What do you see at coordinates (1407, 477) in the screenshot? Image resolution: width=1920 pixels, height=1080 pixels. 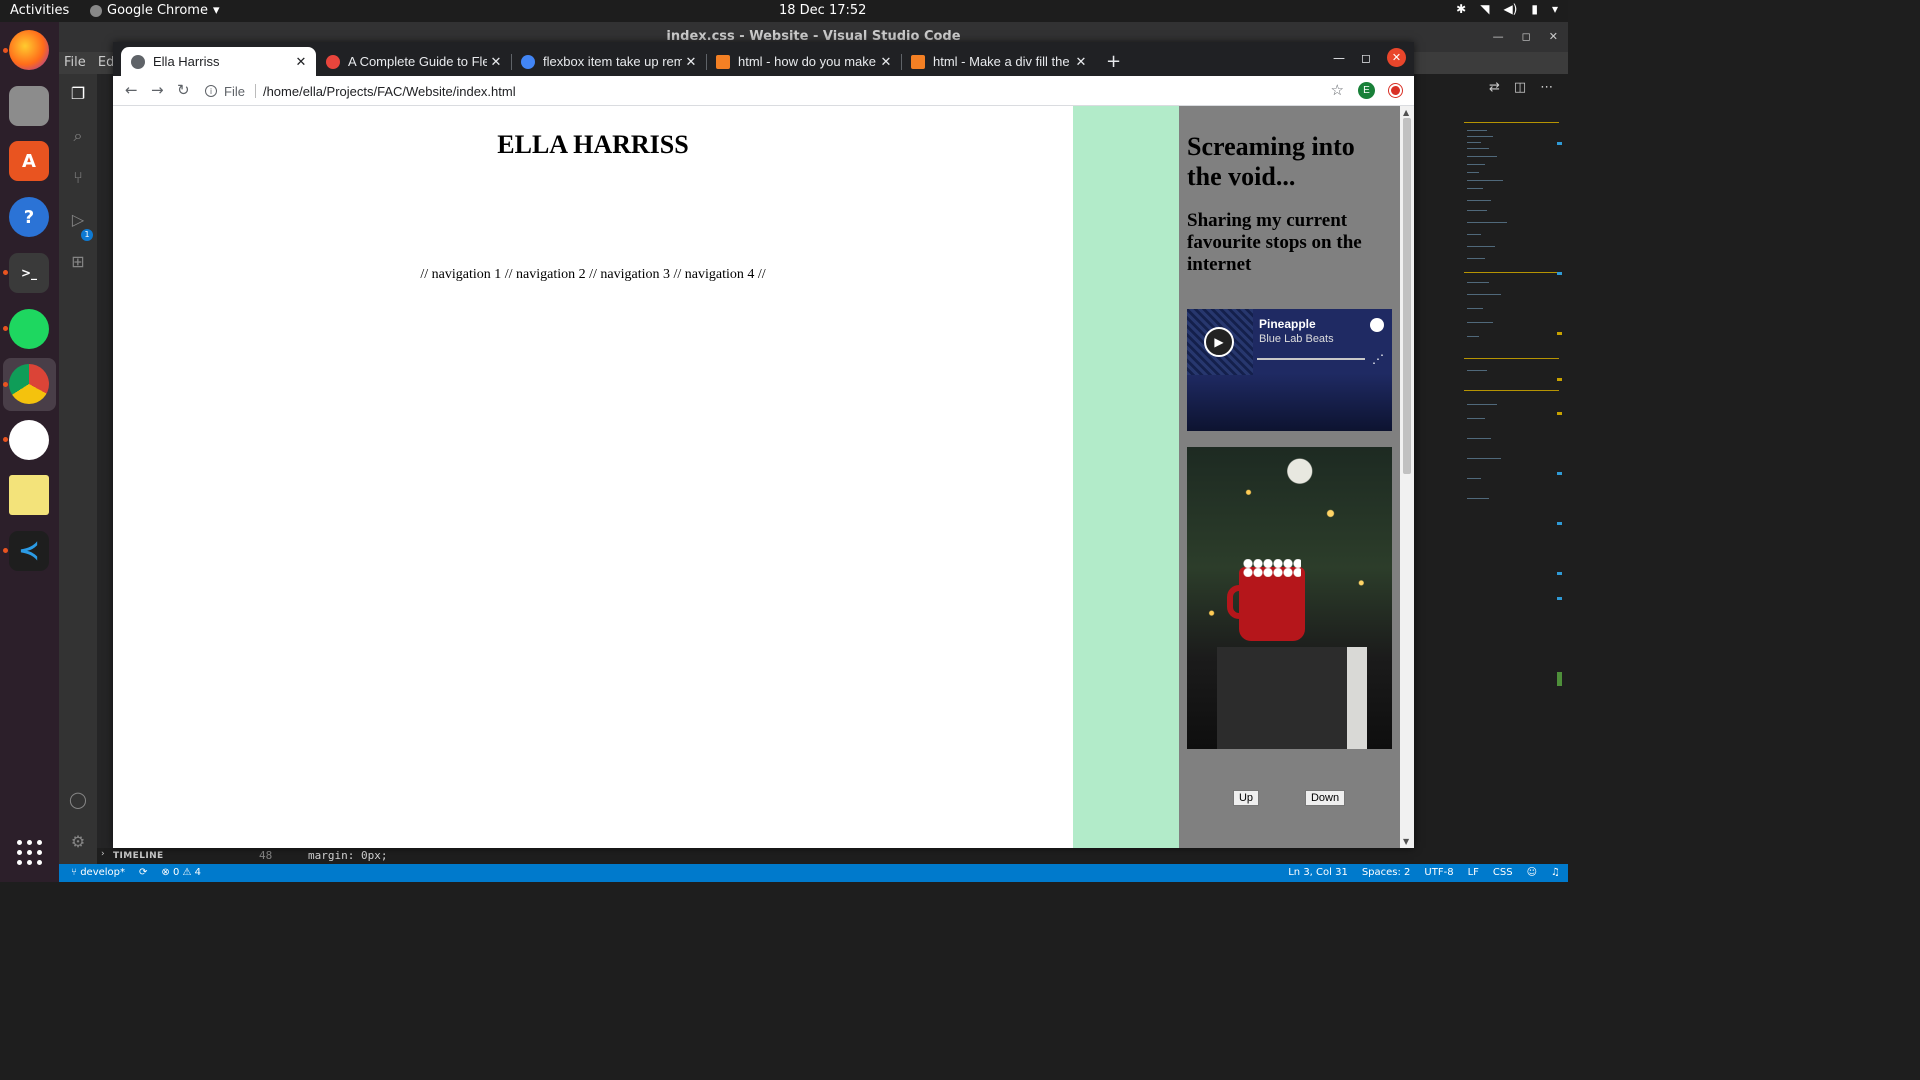 I see `page-scrollbar: ▲ ▼` at bounding box center [1407, 477].